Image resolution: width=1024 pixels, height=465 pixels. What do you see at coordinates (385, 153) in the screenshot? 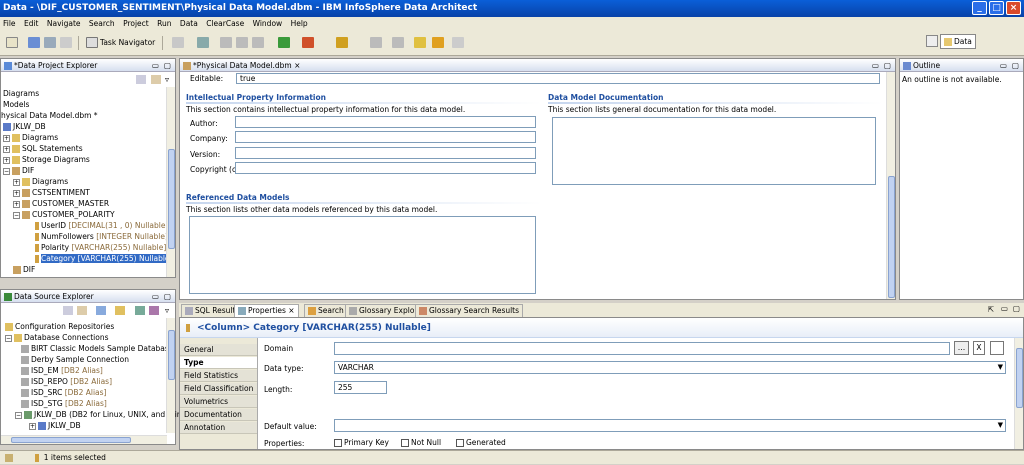
I see `version-field` at bounding box center [385, 153].